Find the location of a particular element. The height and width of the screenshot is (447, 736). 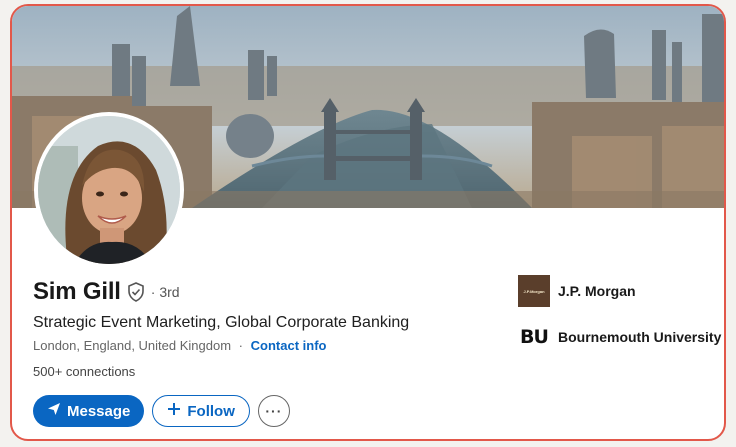

org-item-bournemouth-university: BU Bournemouth University is located at coordinates (619, 337).